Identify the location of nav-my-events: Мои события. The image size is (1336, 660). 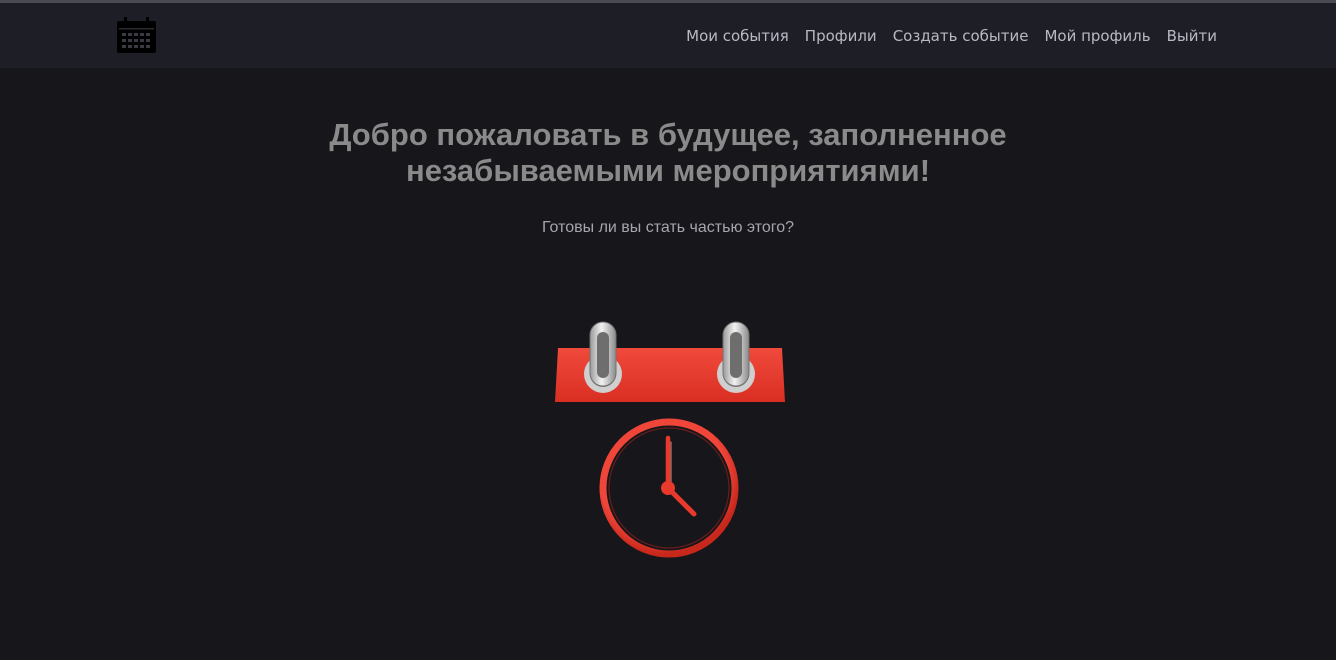
(737, 36).